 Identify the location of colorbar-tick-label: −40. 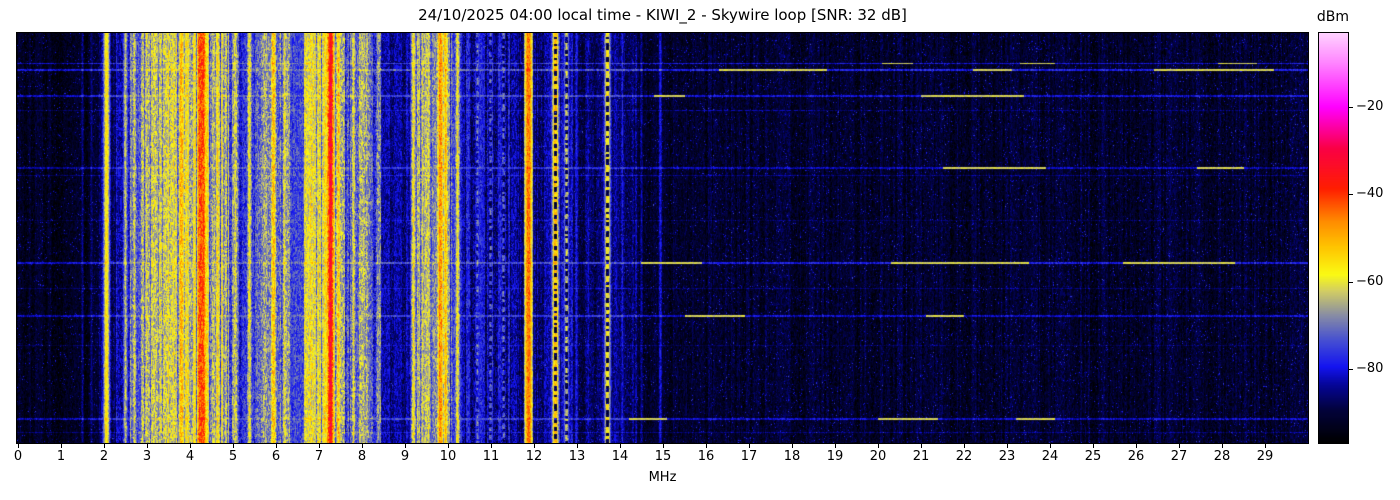
(1370, 193).